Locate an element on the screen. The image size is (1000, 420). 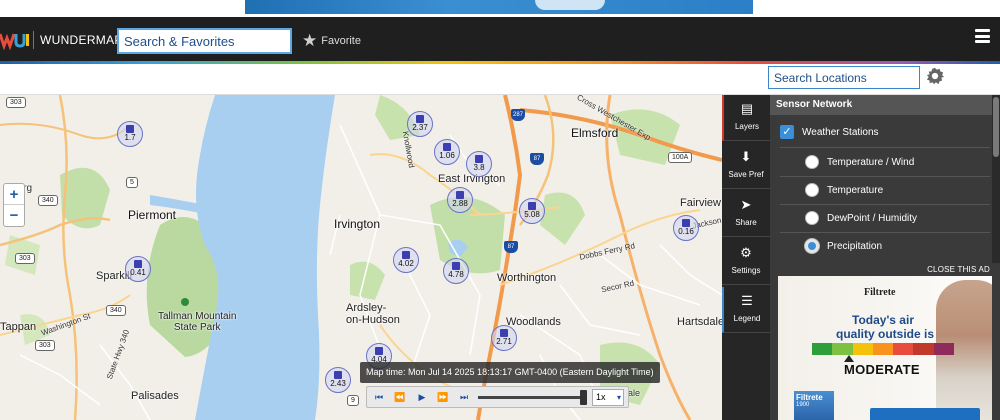
place-label: Tallman Mountain State Park is located at coordinates (197, 322).